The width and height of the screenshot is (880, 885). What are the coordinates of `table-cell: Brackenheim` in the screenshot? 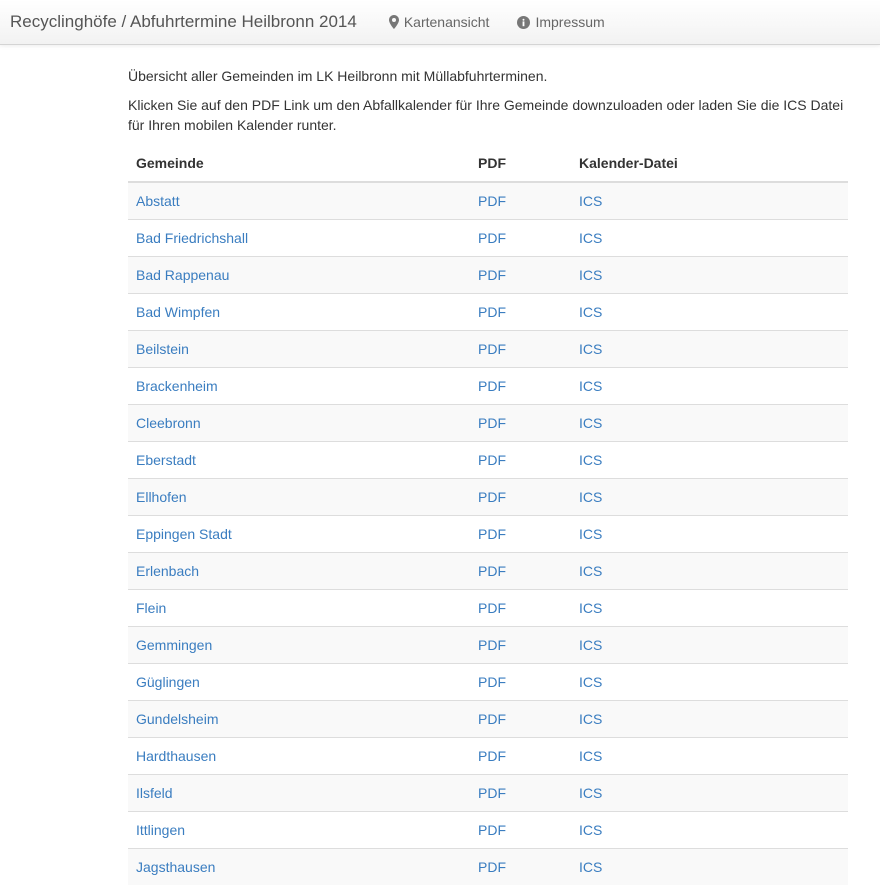 It's located at (299, 385).